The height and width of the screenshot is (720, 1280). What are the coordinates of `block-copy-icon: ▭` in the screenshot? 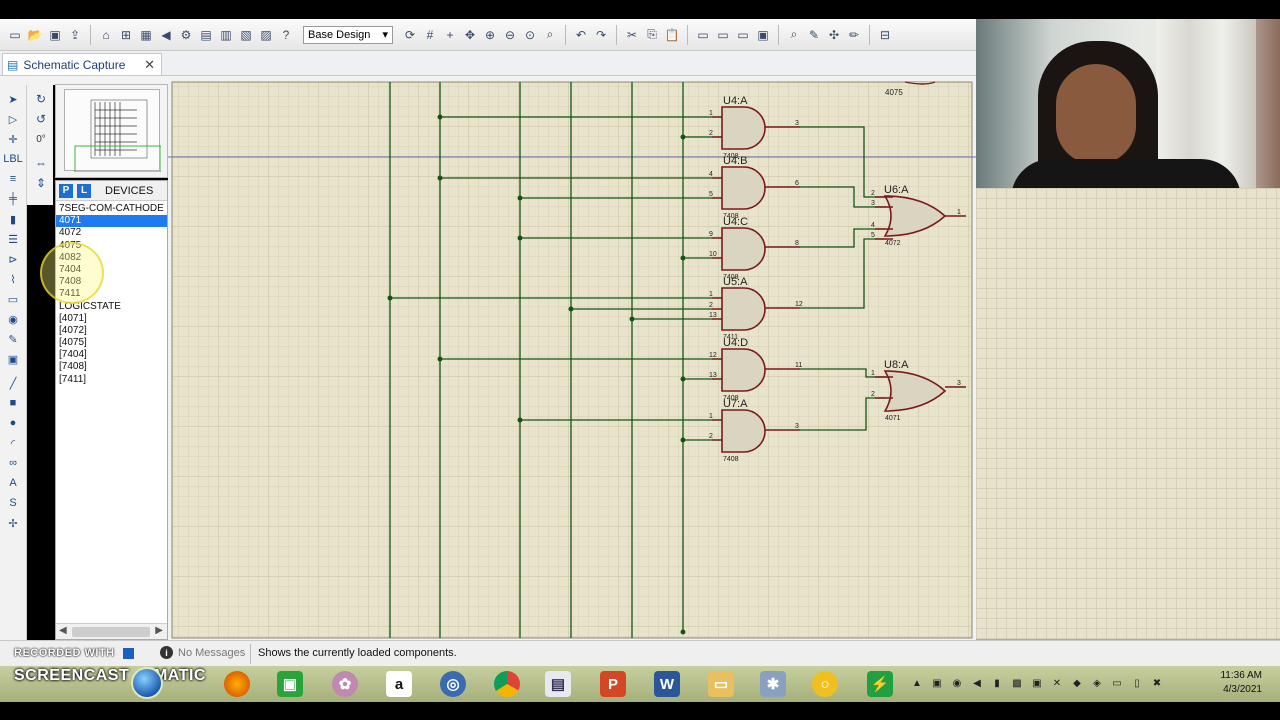 It's located at (703, 35).